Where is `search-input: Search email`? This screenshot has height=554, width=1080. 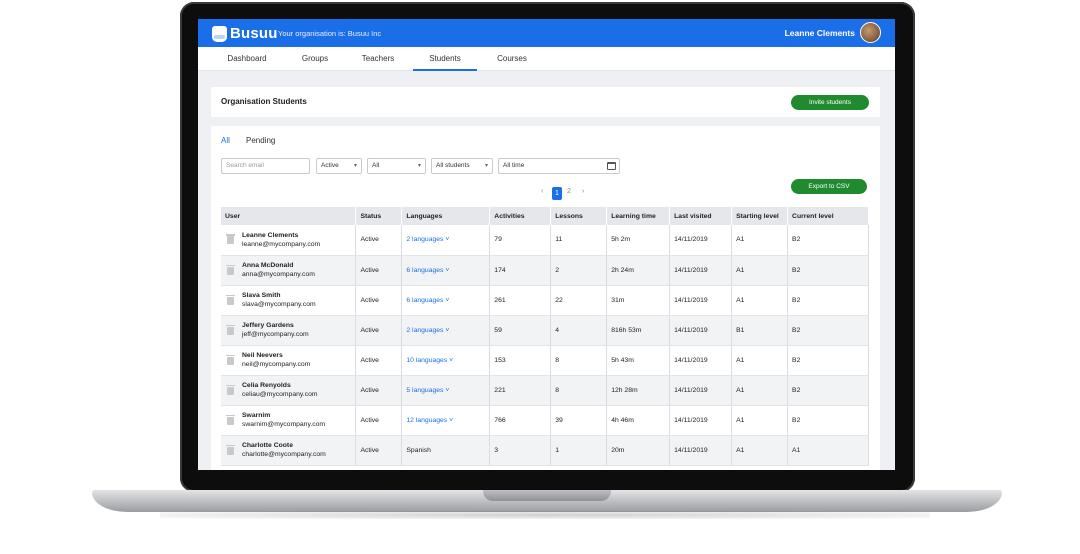 search-input: Search email is located at coordinates (265, 166).